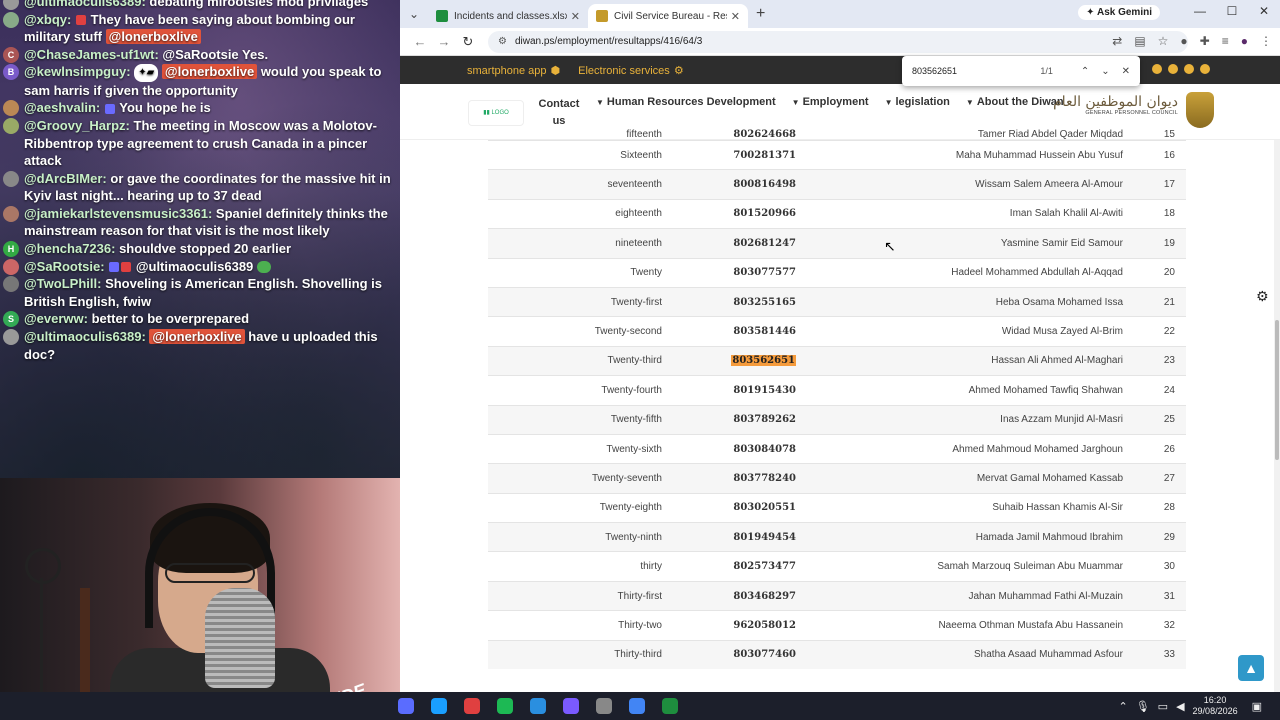 The width and height of the screenshot is (1280, 720). I want to click on reload-icon: ↻, so click(468, 42).